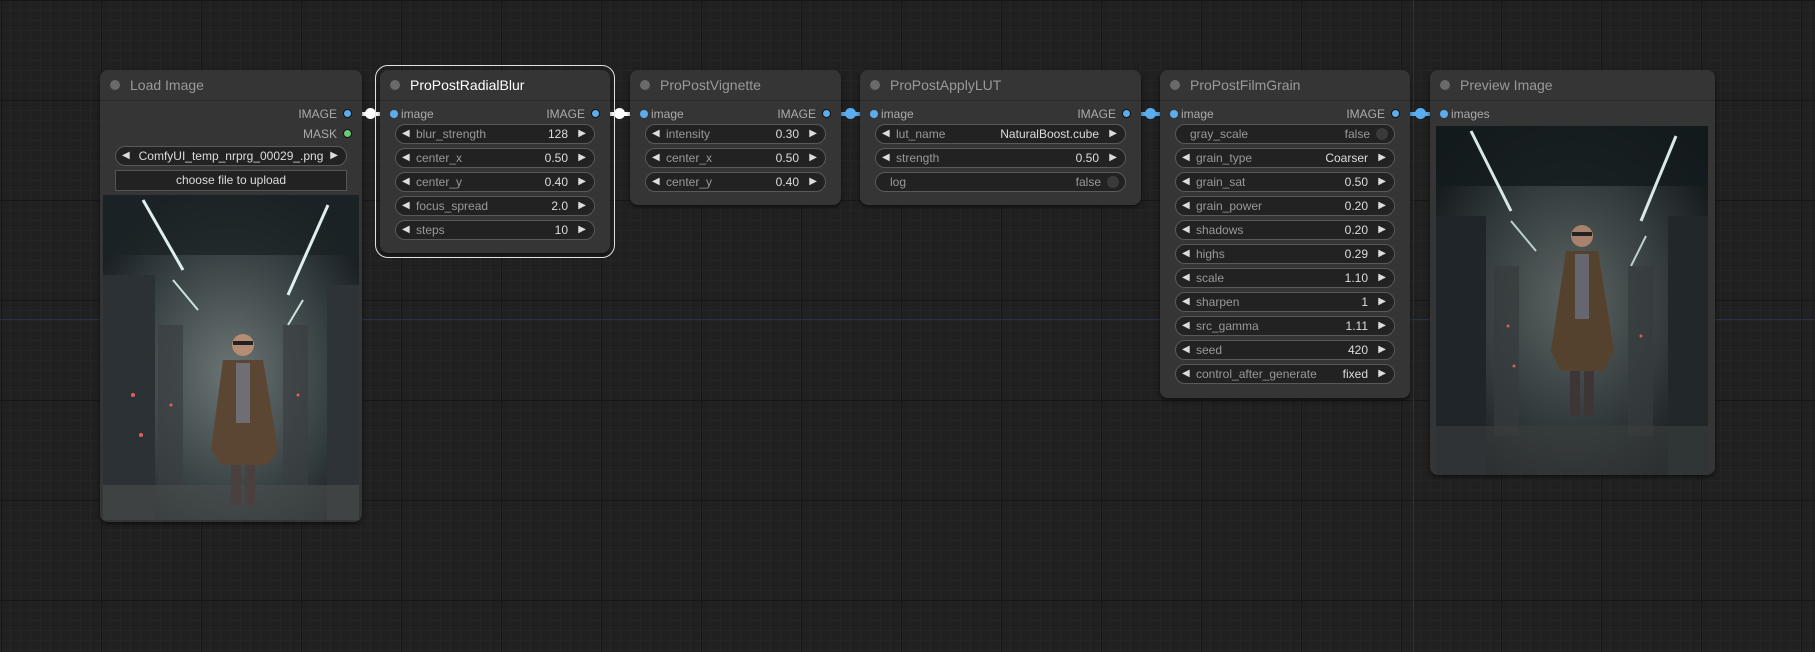  What do you see at coordinates (1285, 254) in the screenshot?
I see `widget-highs: ◀ highs 0.29 ▶` at bounding box center [1285, 254].